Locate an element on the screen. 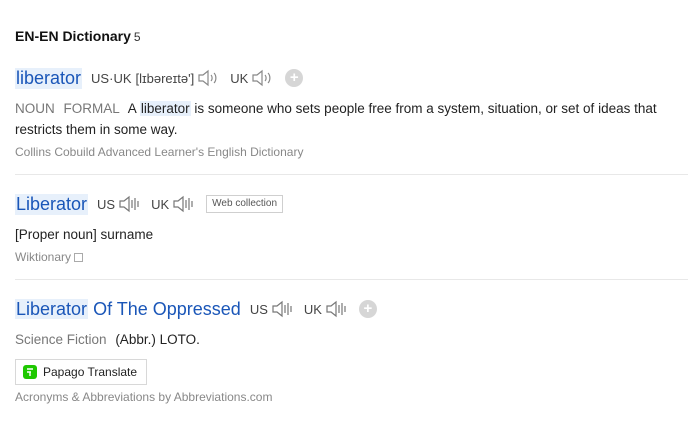  pron-us-label: US·UK is located at coordinates (111, 78).